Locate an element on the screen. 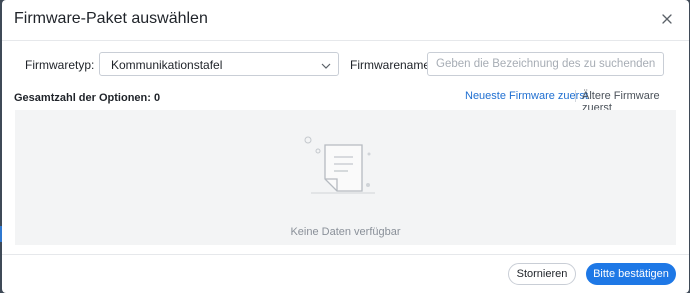 The image size is (690, 293). dialog-title: Firmware-Paket auswählen is located at coordinates (111, 18).